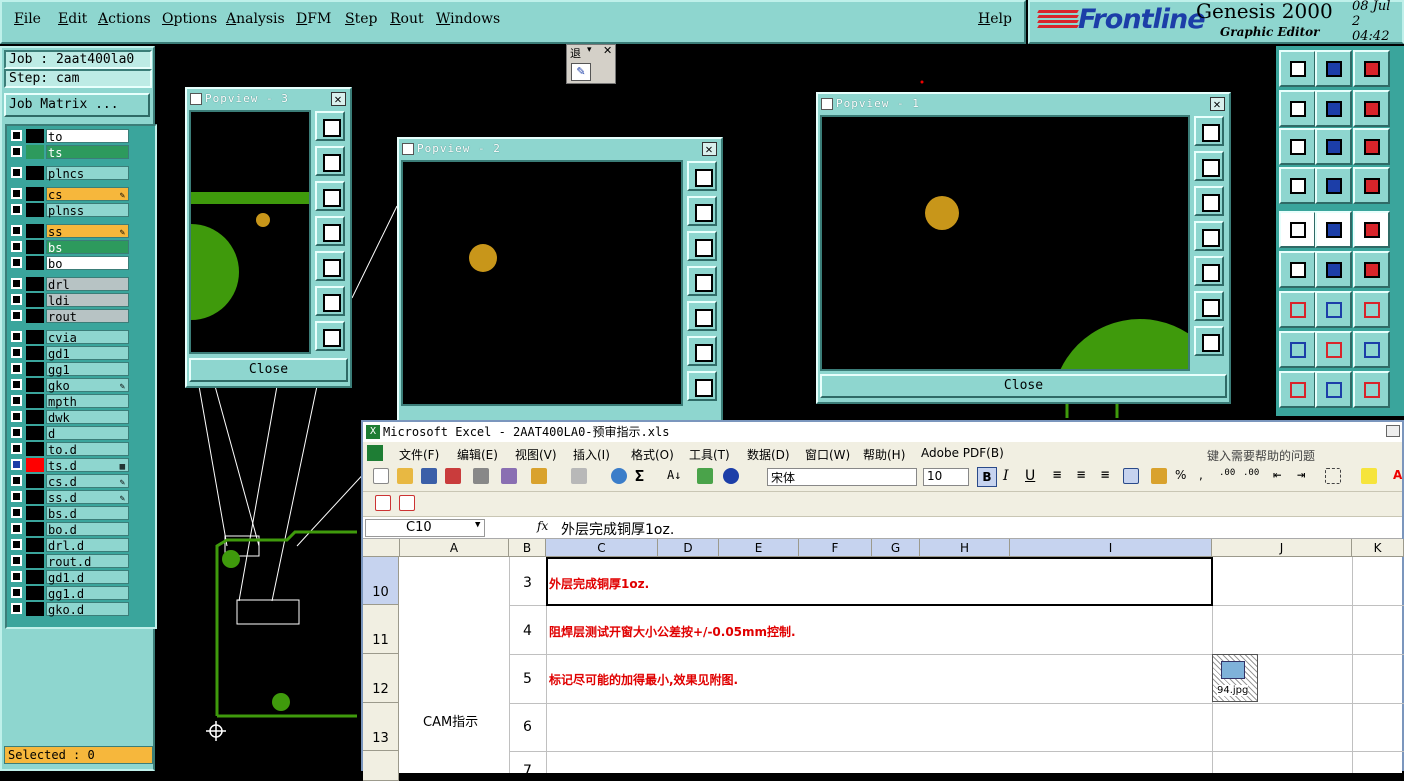 The image size is (1404, 781). What do you see at coordinates (1333, 229) in the screenshot?
I see `line-button` at bounding box center [1333, 229].